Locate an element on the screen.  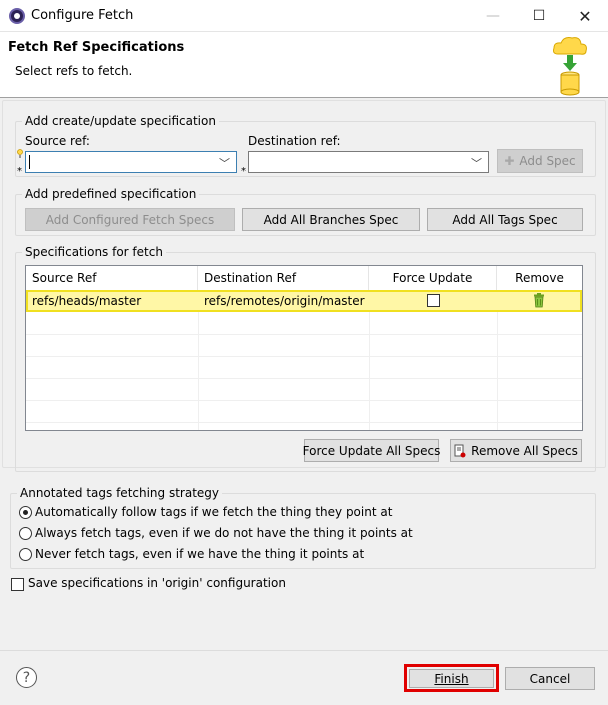
fetch-wizard-icon is located at coordinates (570, 66).